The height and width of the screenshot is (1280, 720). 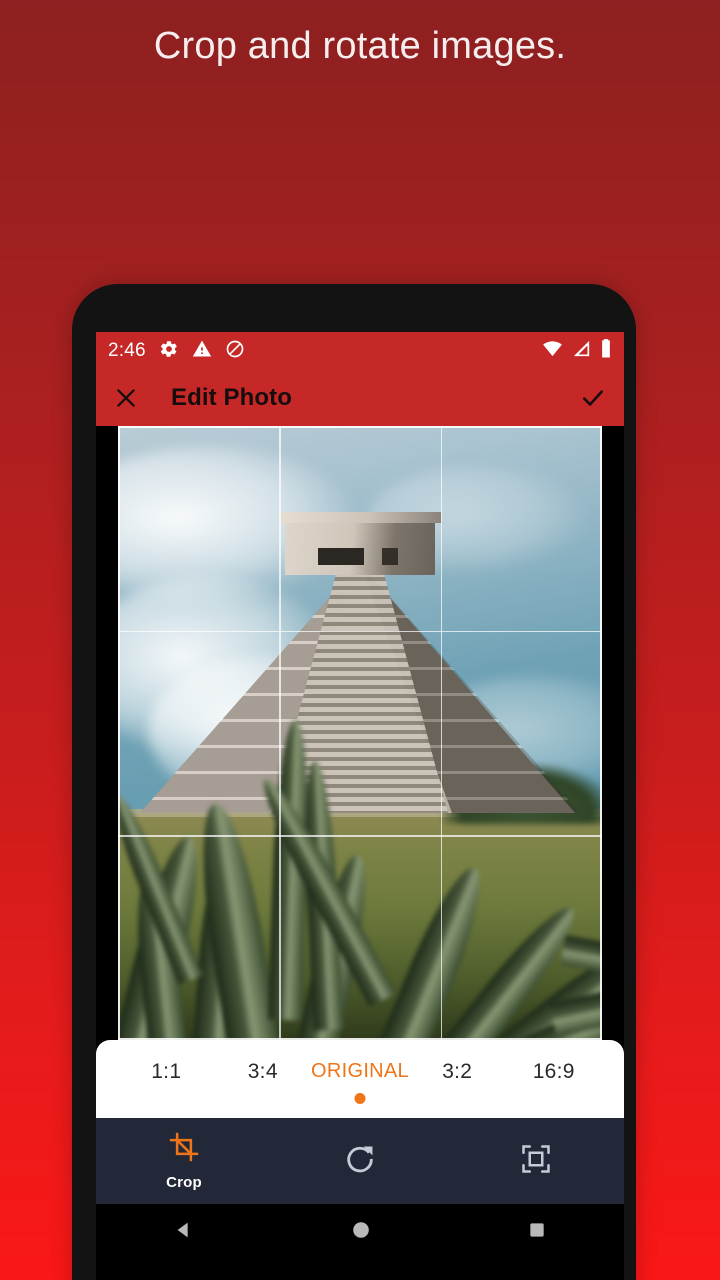 What do you see at coordinates (581, 351) in the screenshot?
I see `cell-signal-icon` at bounding box center [581, 351].